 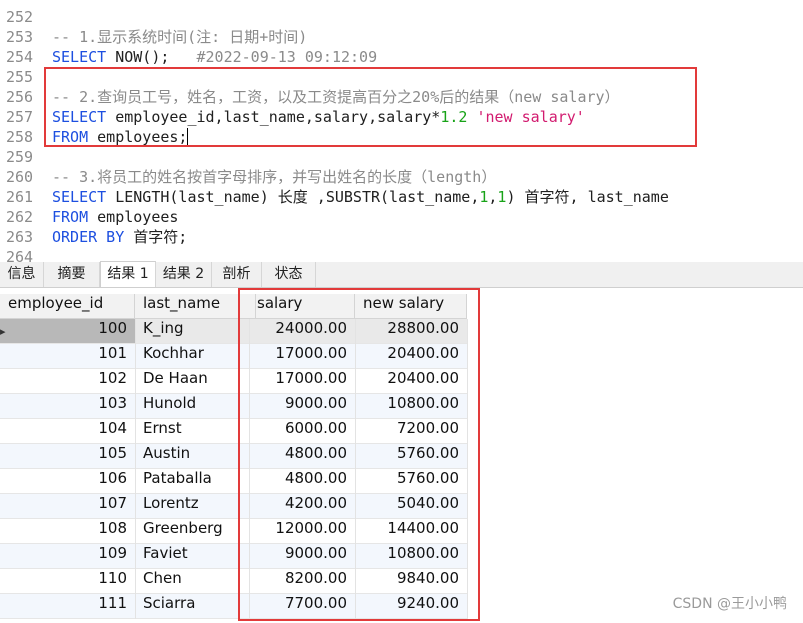 What do you see at coordinates (128, 274) in the screenshot?
I see `tab-2: 结果 1` at bounding box center [128, 274].